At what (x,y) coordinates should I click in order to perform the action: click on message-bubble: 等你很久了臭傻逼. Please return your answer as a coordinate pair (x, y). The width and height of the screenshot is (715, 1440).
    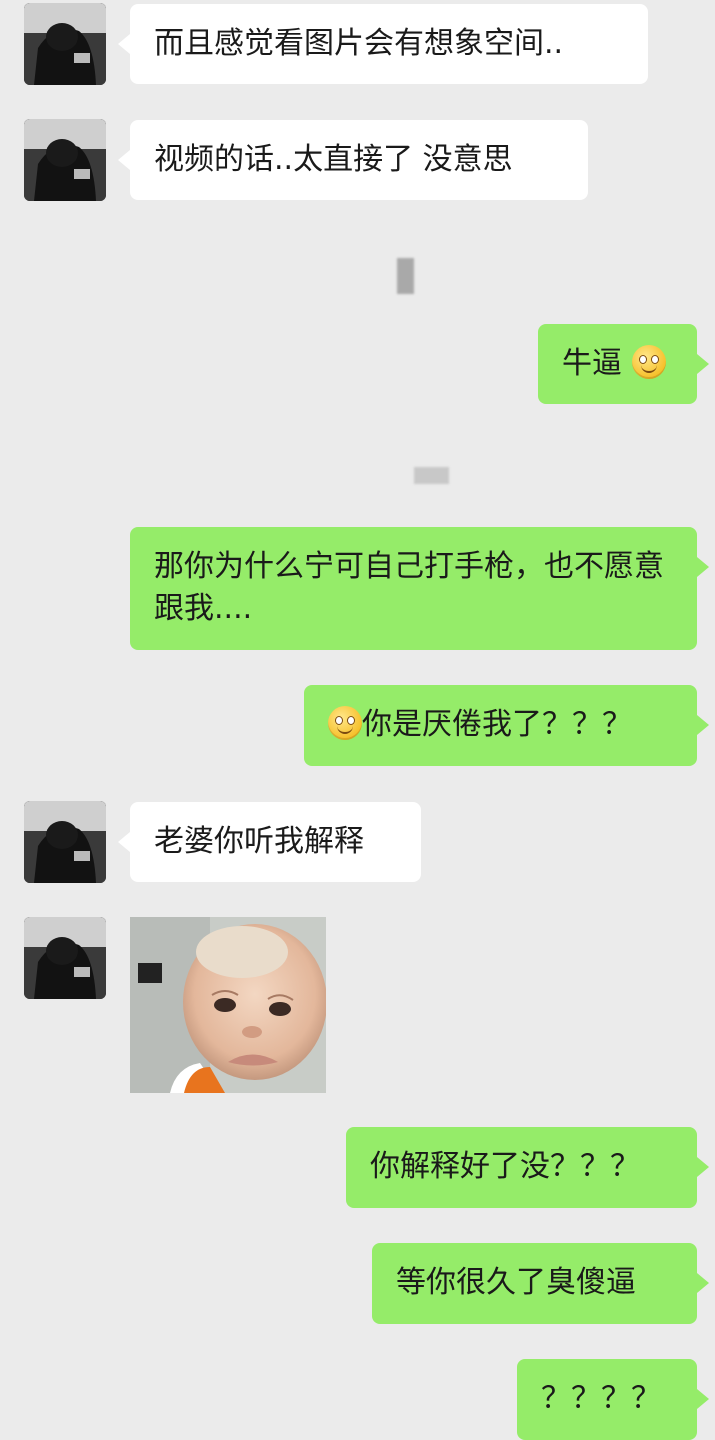
    Looking at the image, I should click on (534, 1283).